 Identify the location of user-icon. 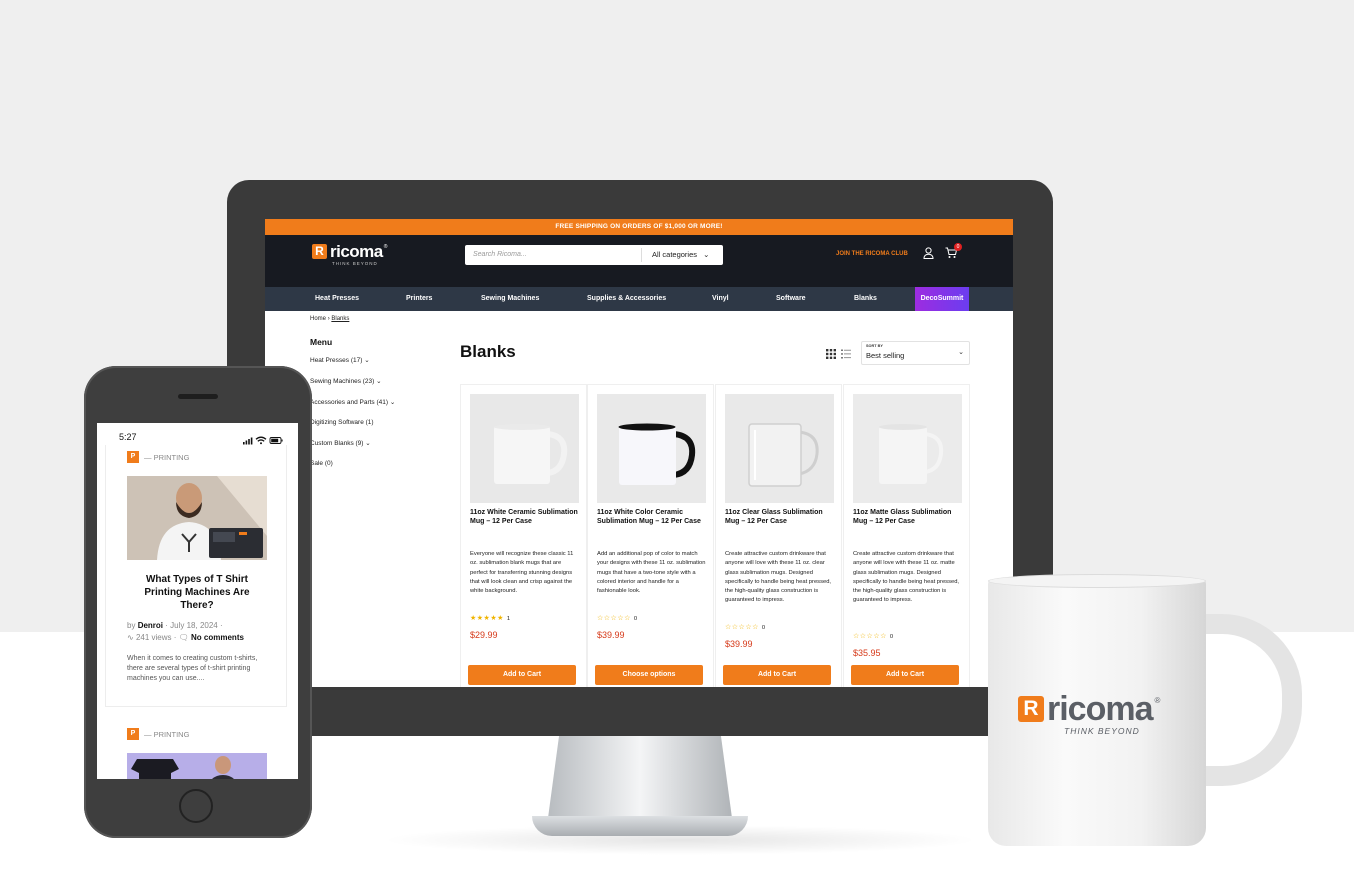
(928, 255).